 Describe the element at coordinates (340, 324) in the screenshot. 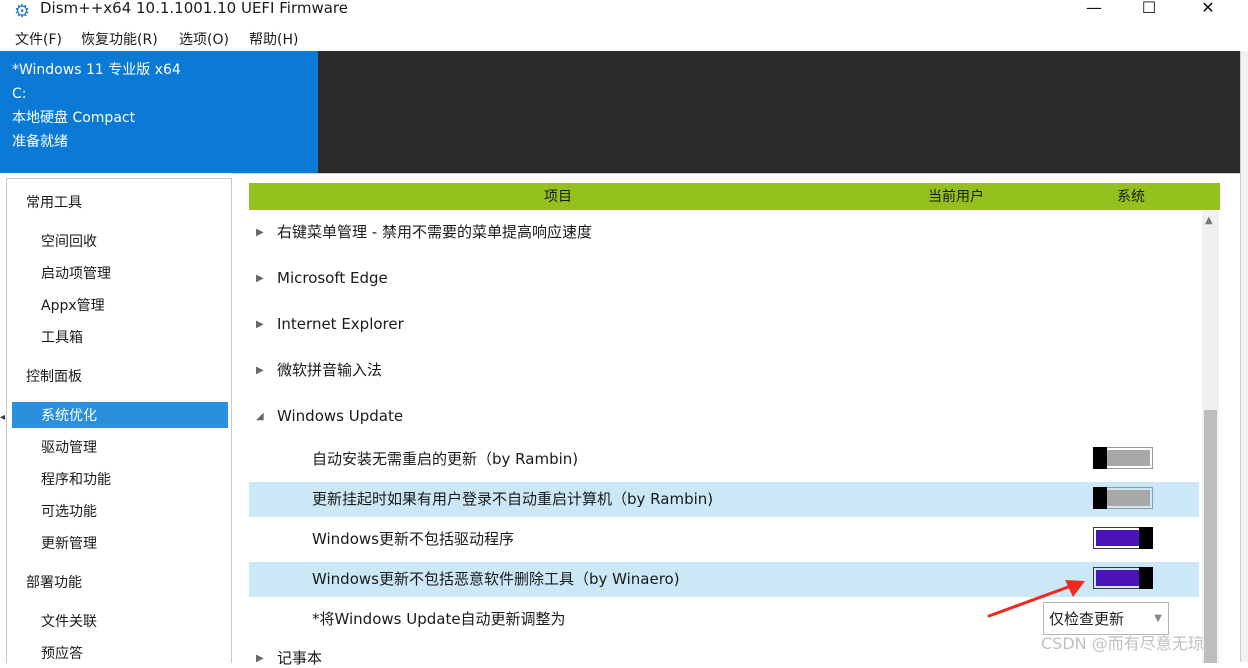

I see `category-ie: Internet Explorer` at that location.